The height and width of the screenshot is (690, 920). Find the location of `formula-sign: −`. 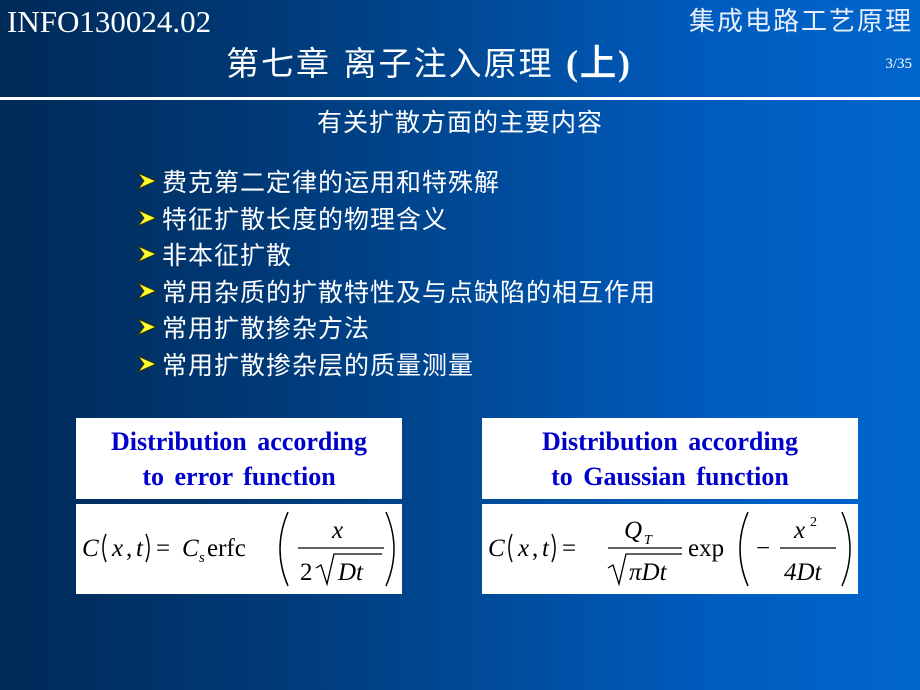

formula-sign: − is located at coordinates (763, 548).